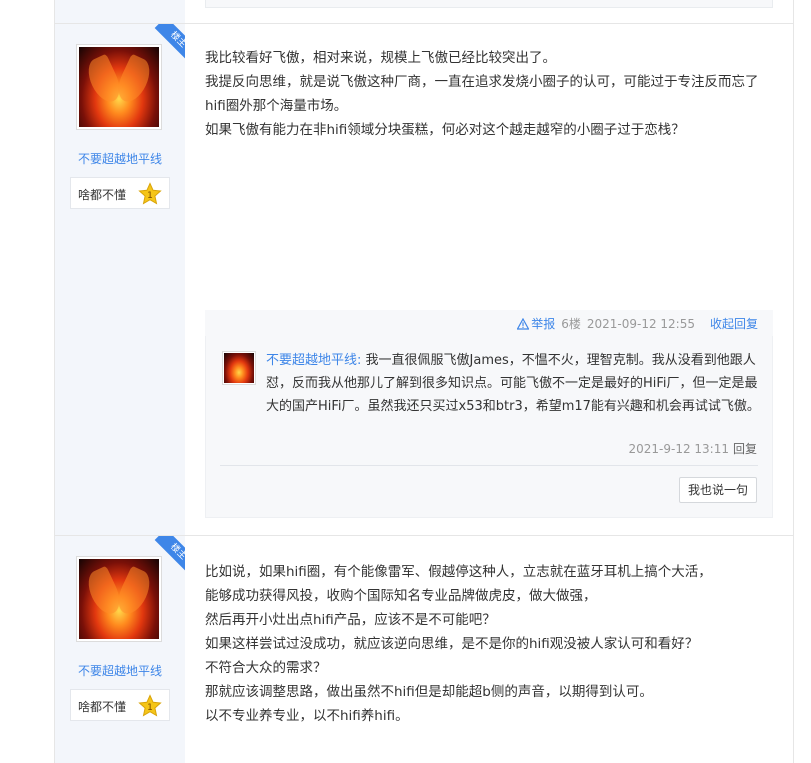  I want to click on reply-avatar, so click(239, 368).